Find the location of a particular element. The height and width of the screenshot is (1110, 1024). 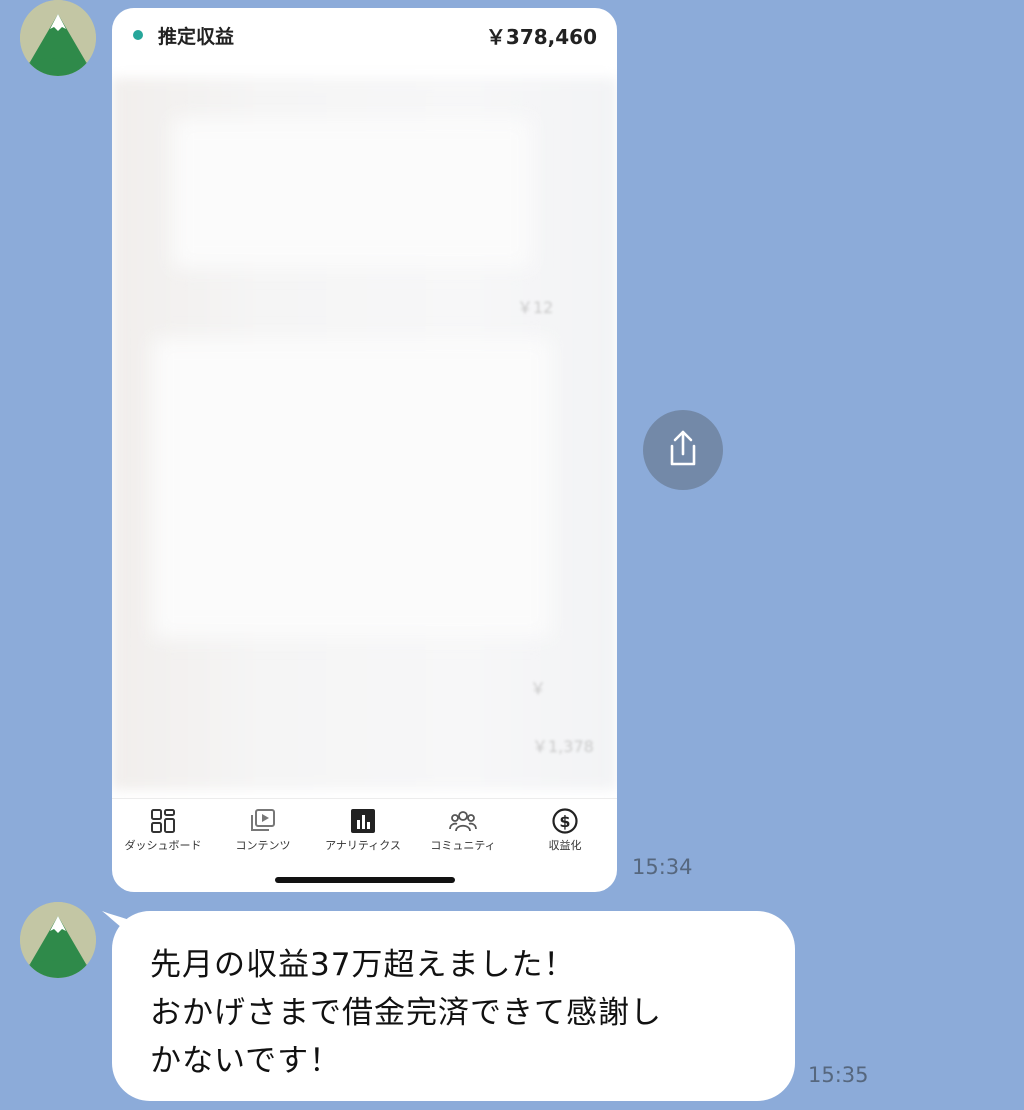

analytics-icon is located at coordinates (363, 821).